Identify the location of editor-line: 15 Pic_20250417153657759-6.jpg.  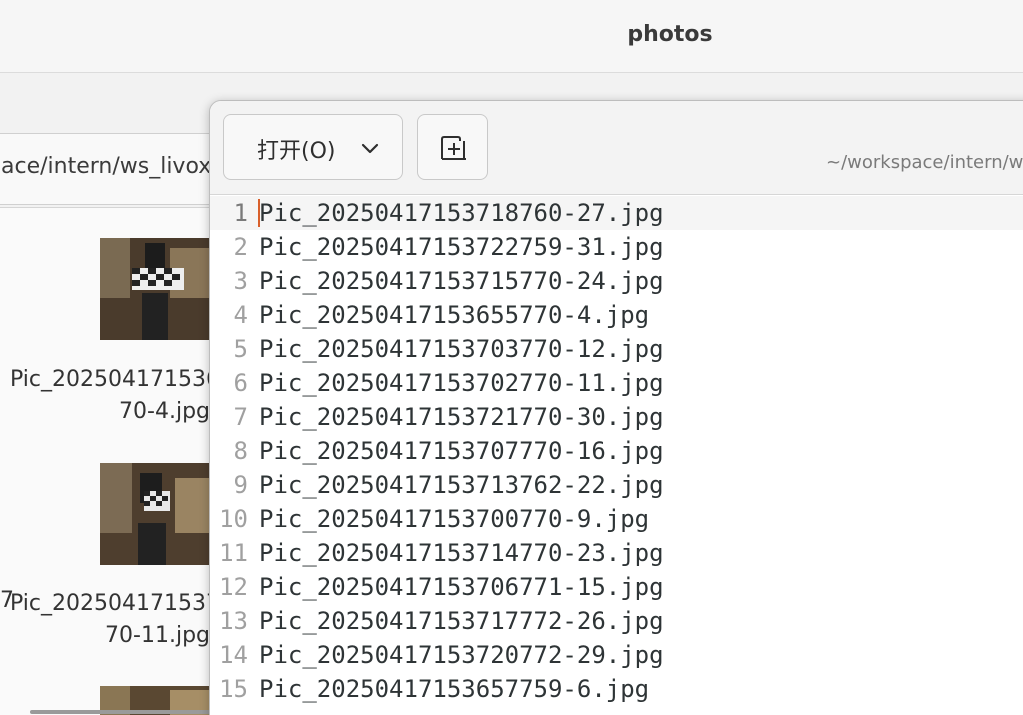
(616, 689).